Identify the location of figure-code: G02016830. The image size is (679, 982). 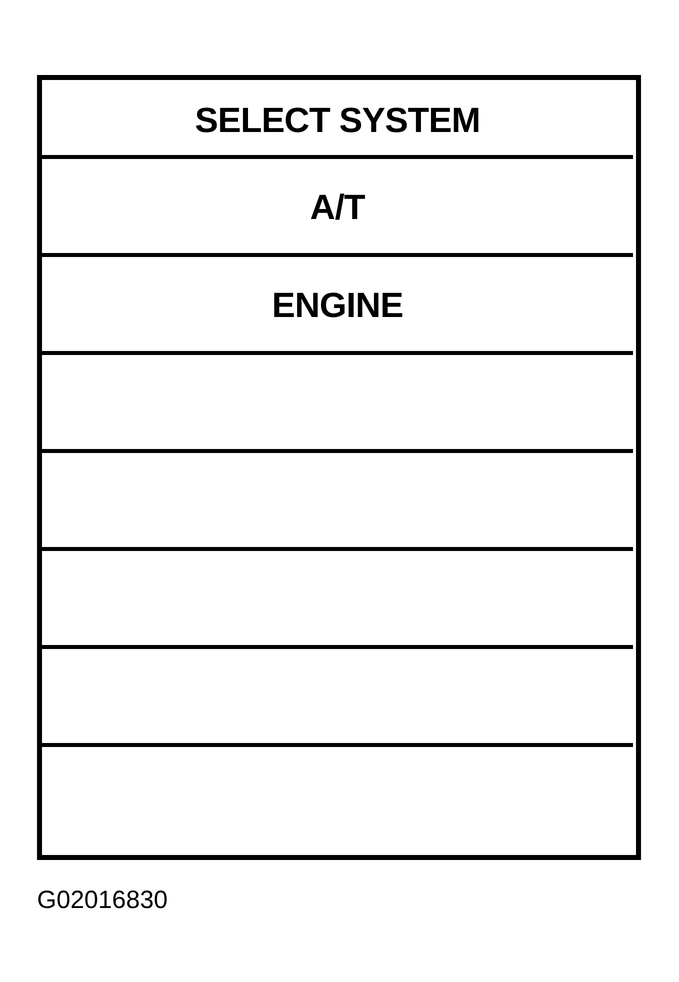
(102, 900).